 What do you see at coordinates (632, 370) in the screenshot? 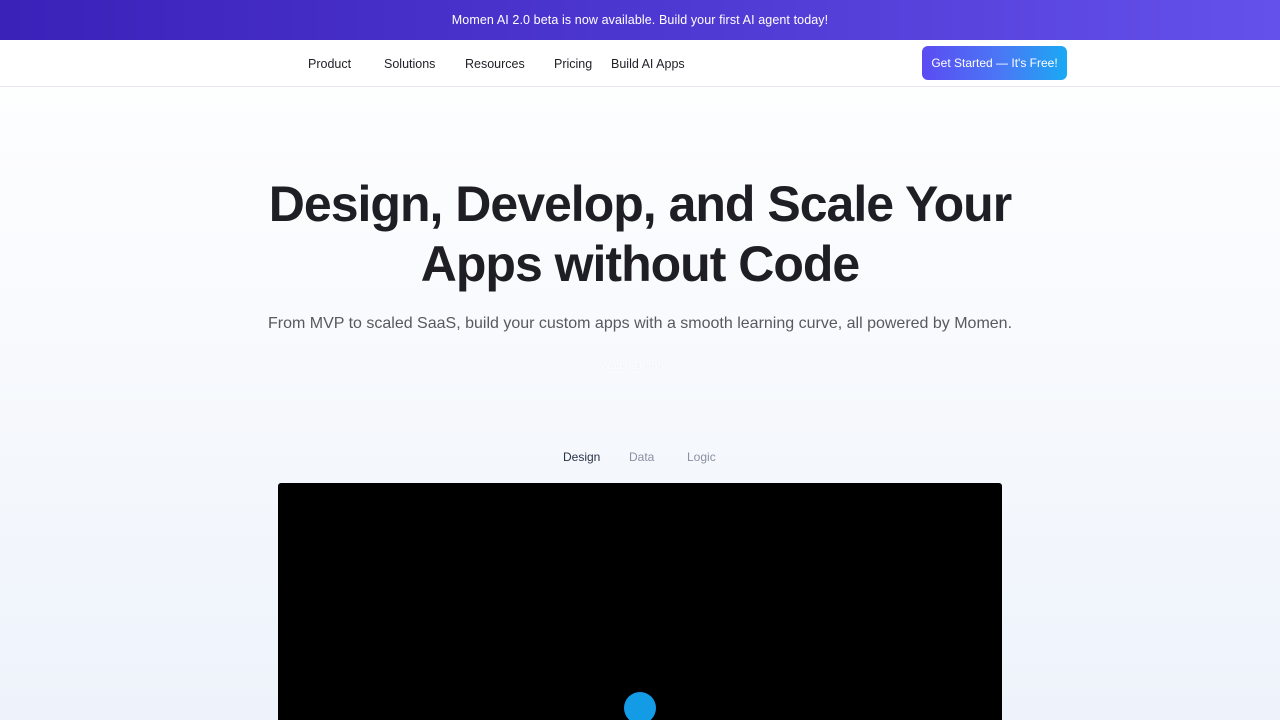
I see `watch-demo-button: Watch Demo` at bounding box center [632, 370].